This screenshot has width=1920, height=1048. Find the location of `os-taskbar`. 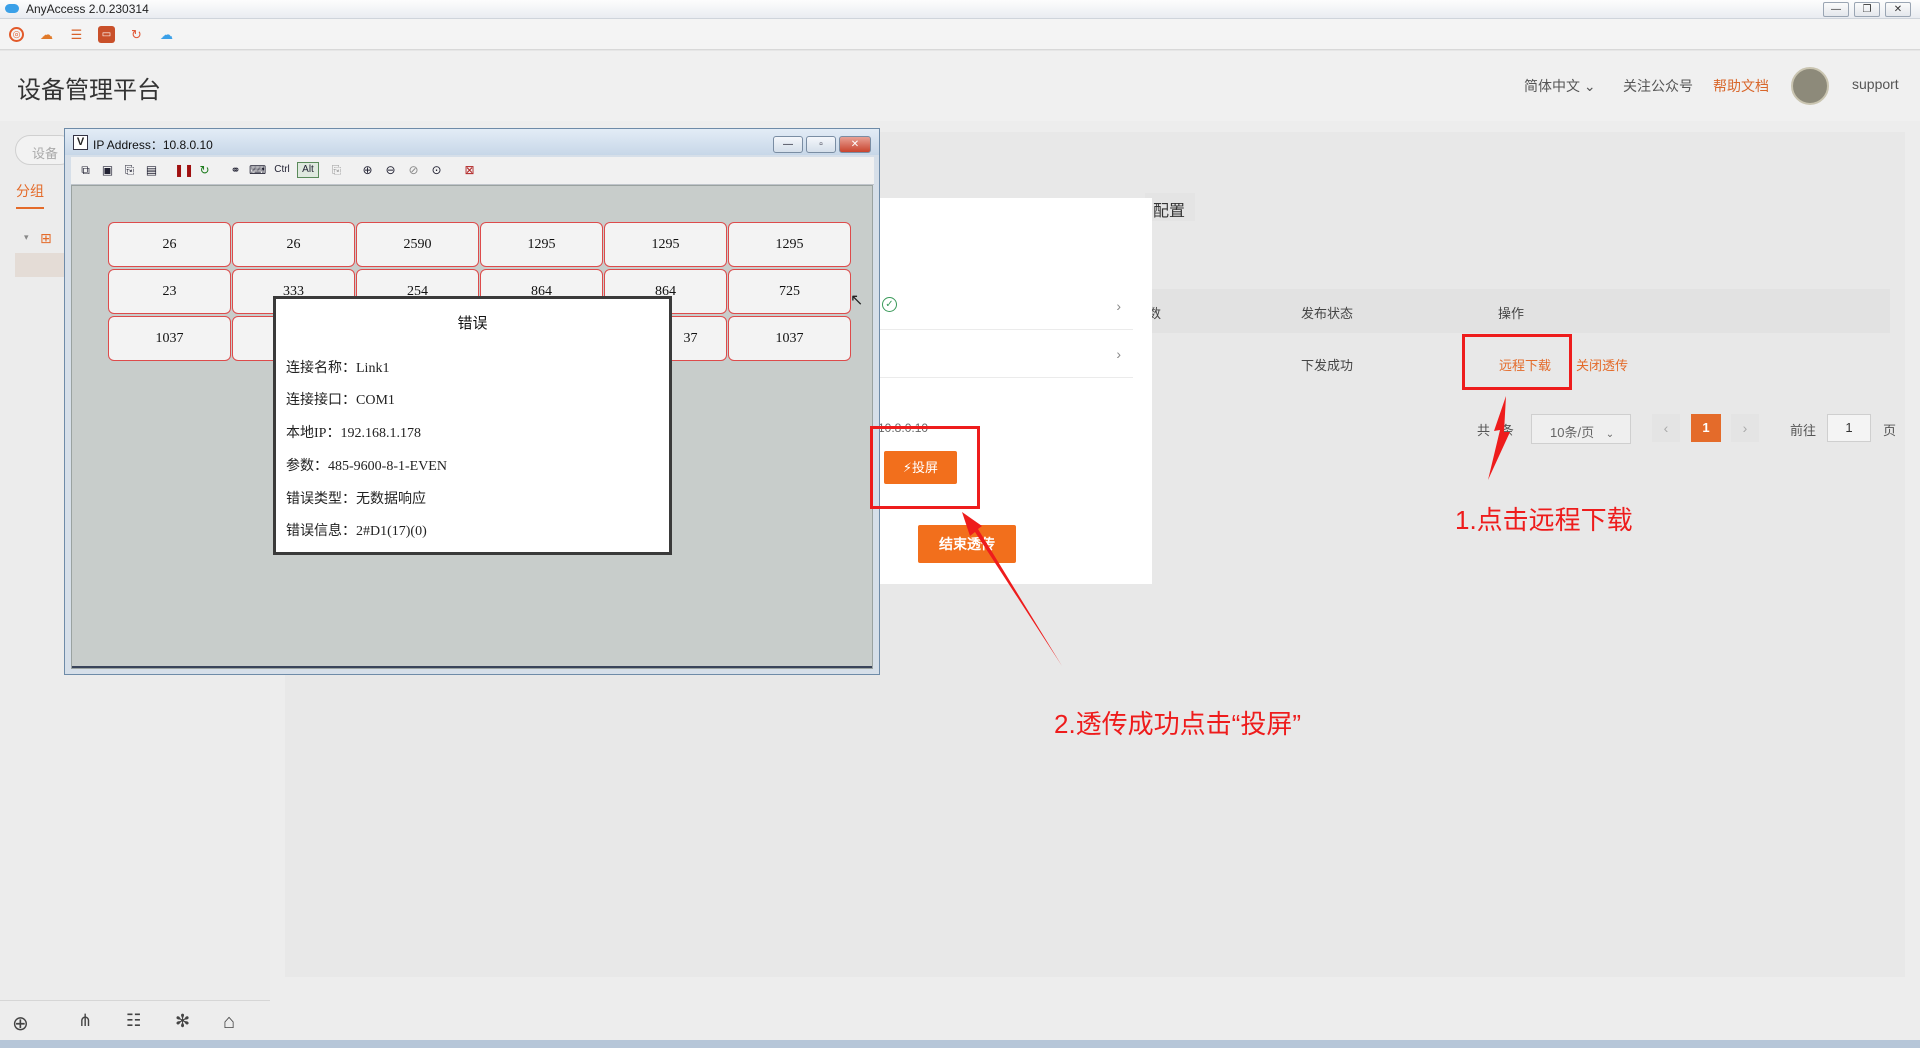

os-taskbar is located at coordinates (960, 1044).